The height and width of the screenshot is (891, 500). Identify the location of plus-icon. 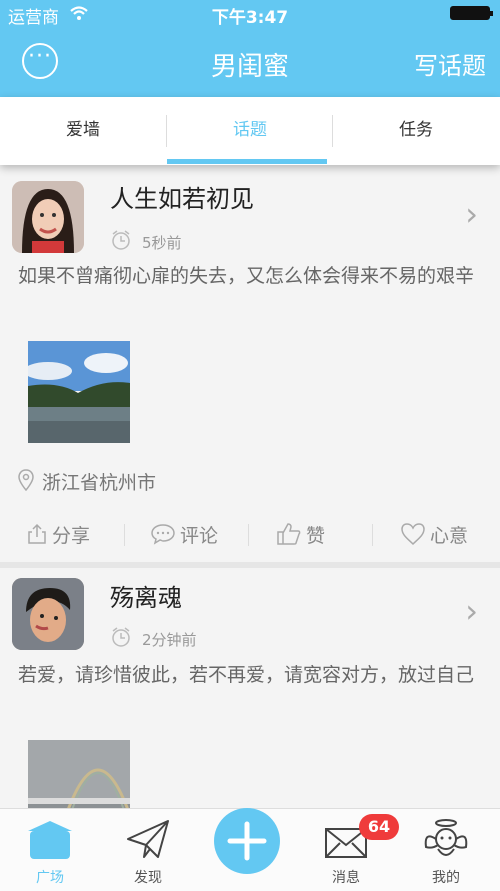
(247, 841).